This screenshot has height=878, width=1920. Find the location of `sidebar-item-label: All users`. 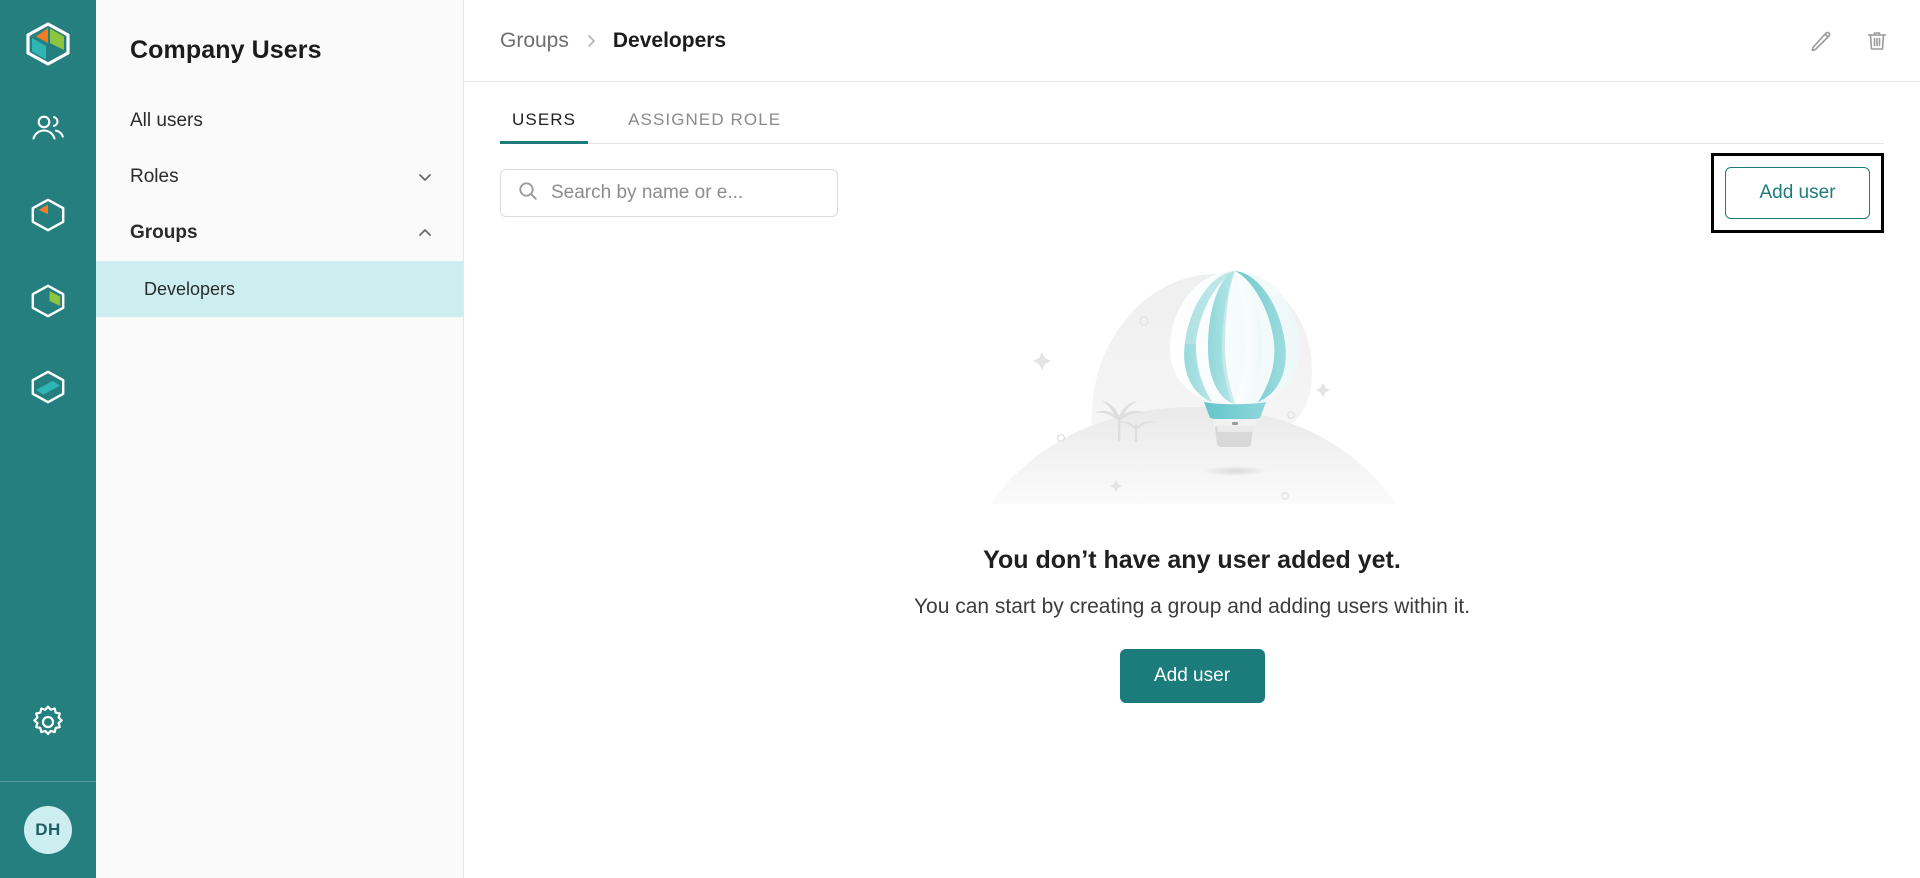

sidebar-item-label: All users is located at coordinates (166, 120).